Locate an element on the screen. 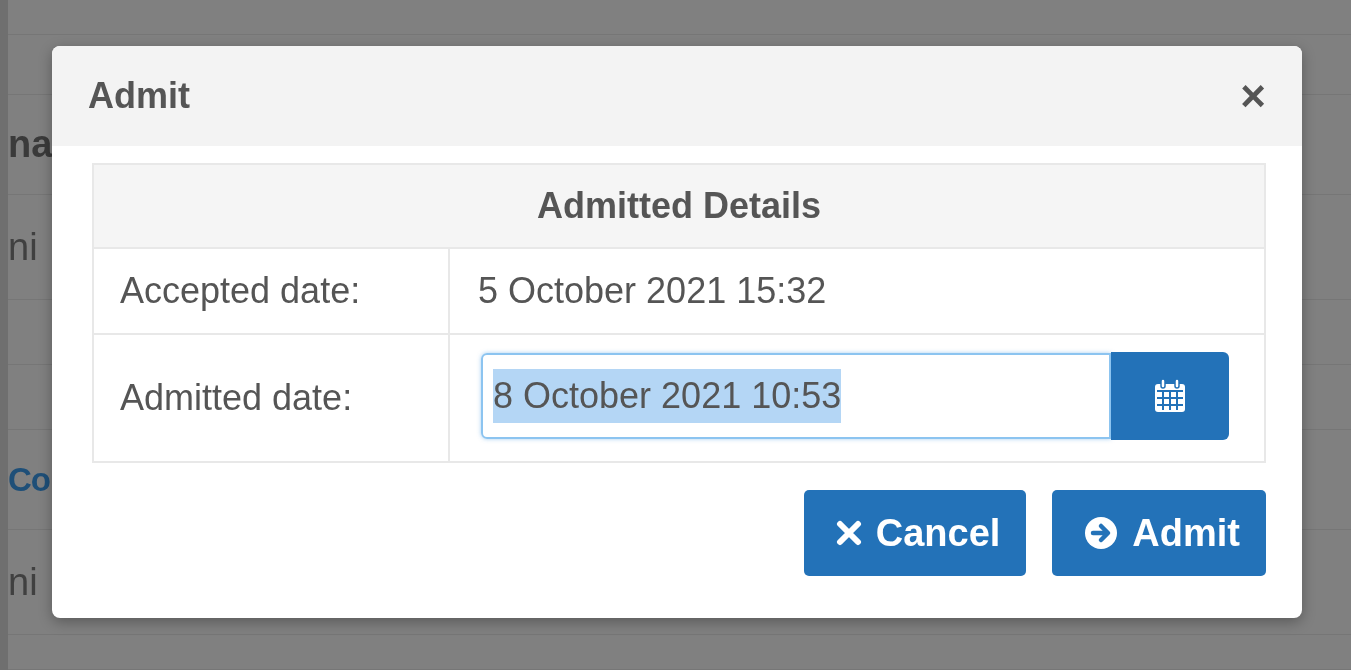  date-input-field: 8 October 2021 10:53 is located at coordinates (796, 396).